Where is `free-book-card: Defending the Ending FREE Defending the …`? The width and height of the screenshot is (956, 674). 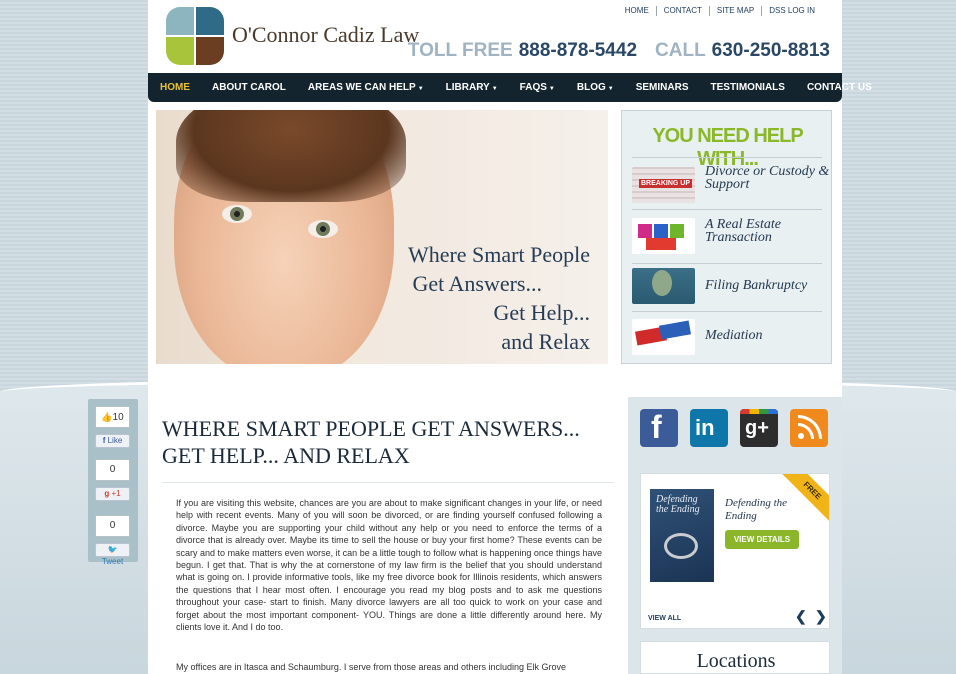 free-book-card: Defending the Ending FREE Defending the … is located at coordinates (735, 551).